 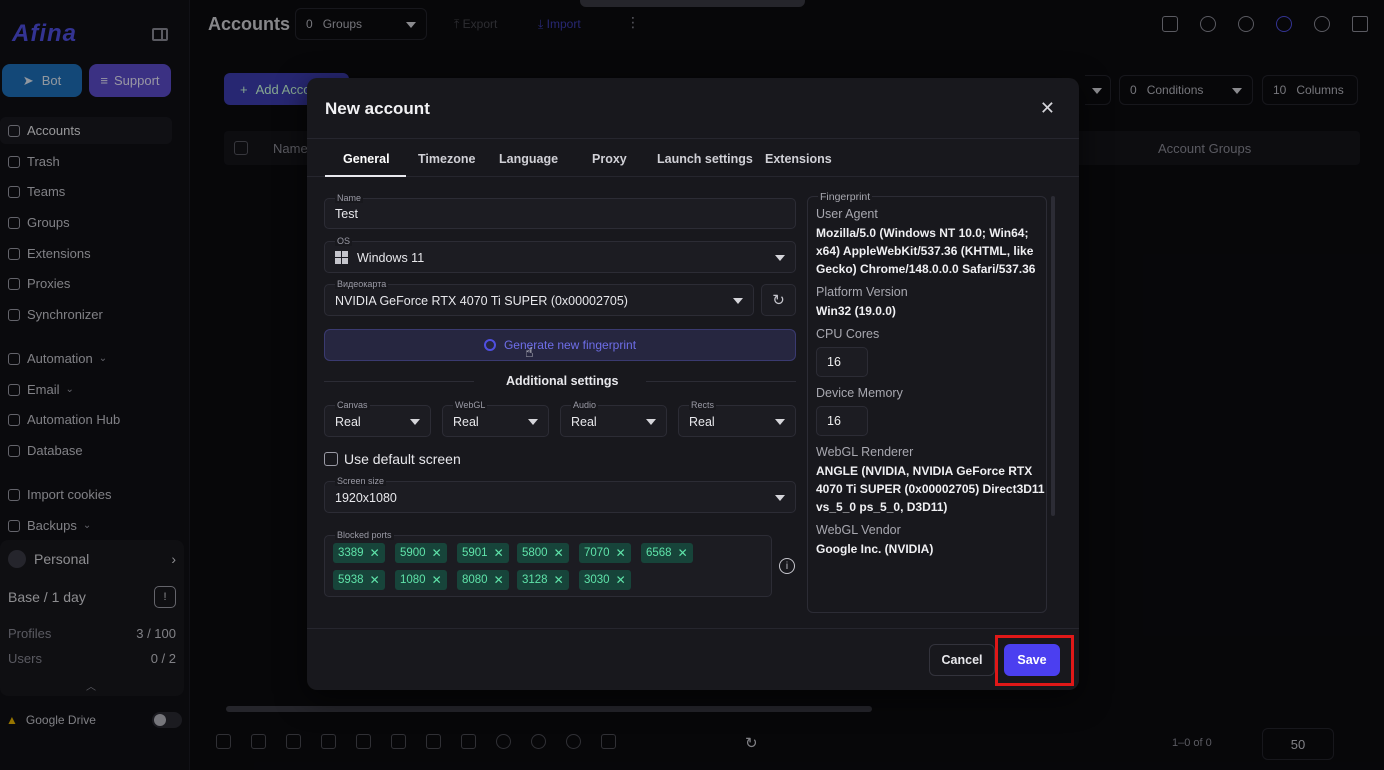 What do you see at coordinates (845, 197) in the screenshot?
I see `fingerprint-title: Fingerprint` at bounding box center [845, 197].